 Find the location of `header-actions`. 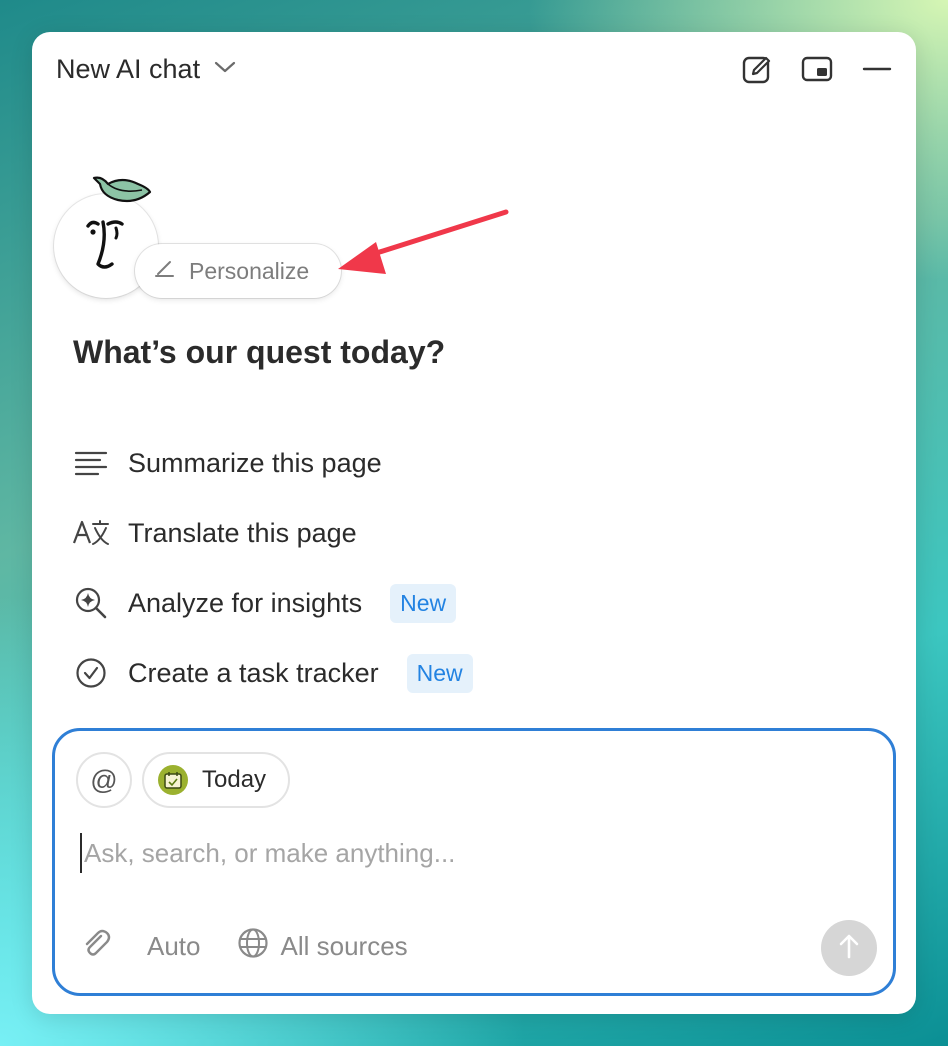

header-actions is located at coordinates (817, 69).